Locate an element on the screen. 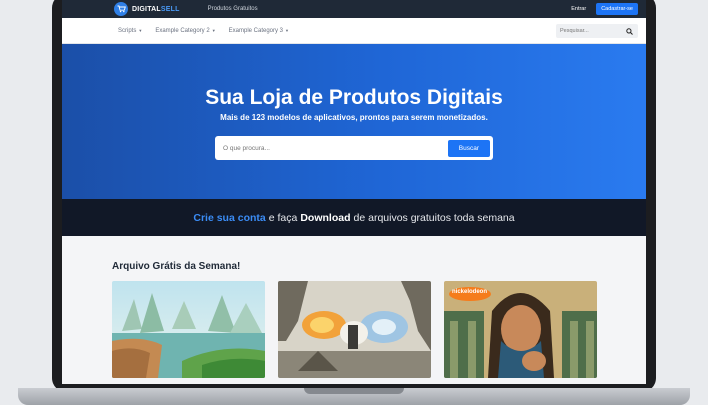 The width and height of the screenshot is (708, 405). character-artwork is located at coordinates (520, 329).